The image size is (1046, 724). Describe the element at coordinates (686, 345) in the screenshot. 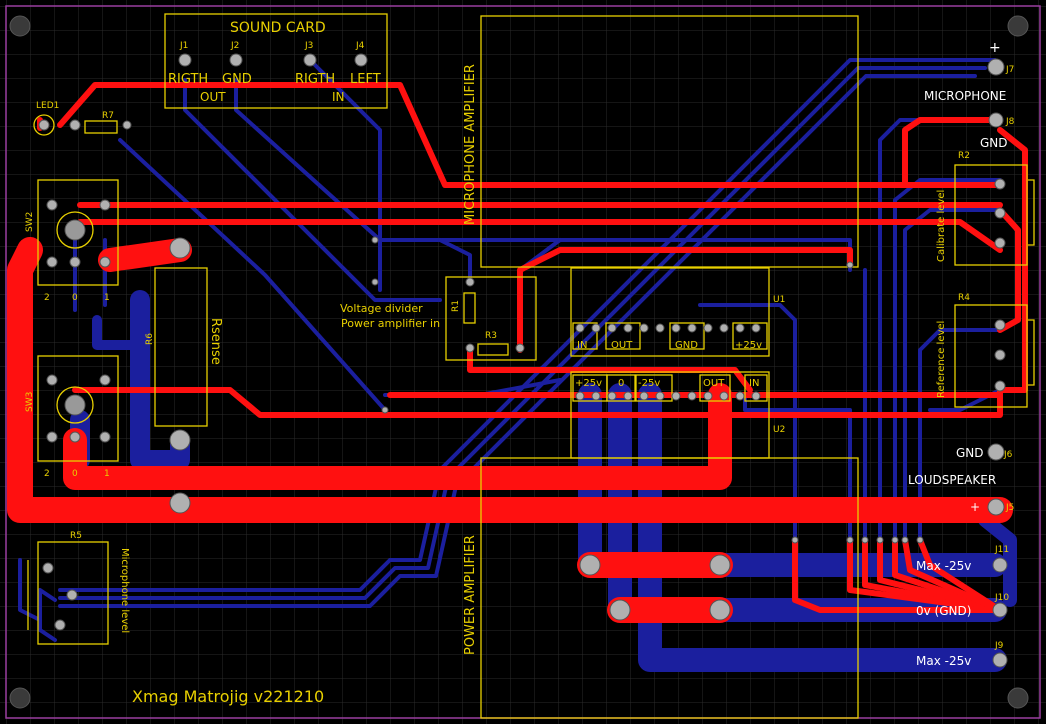

I see `u1-gnd: GND` at that location.